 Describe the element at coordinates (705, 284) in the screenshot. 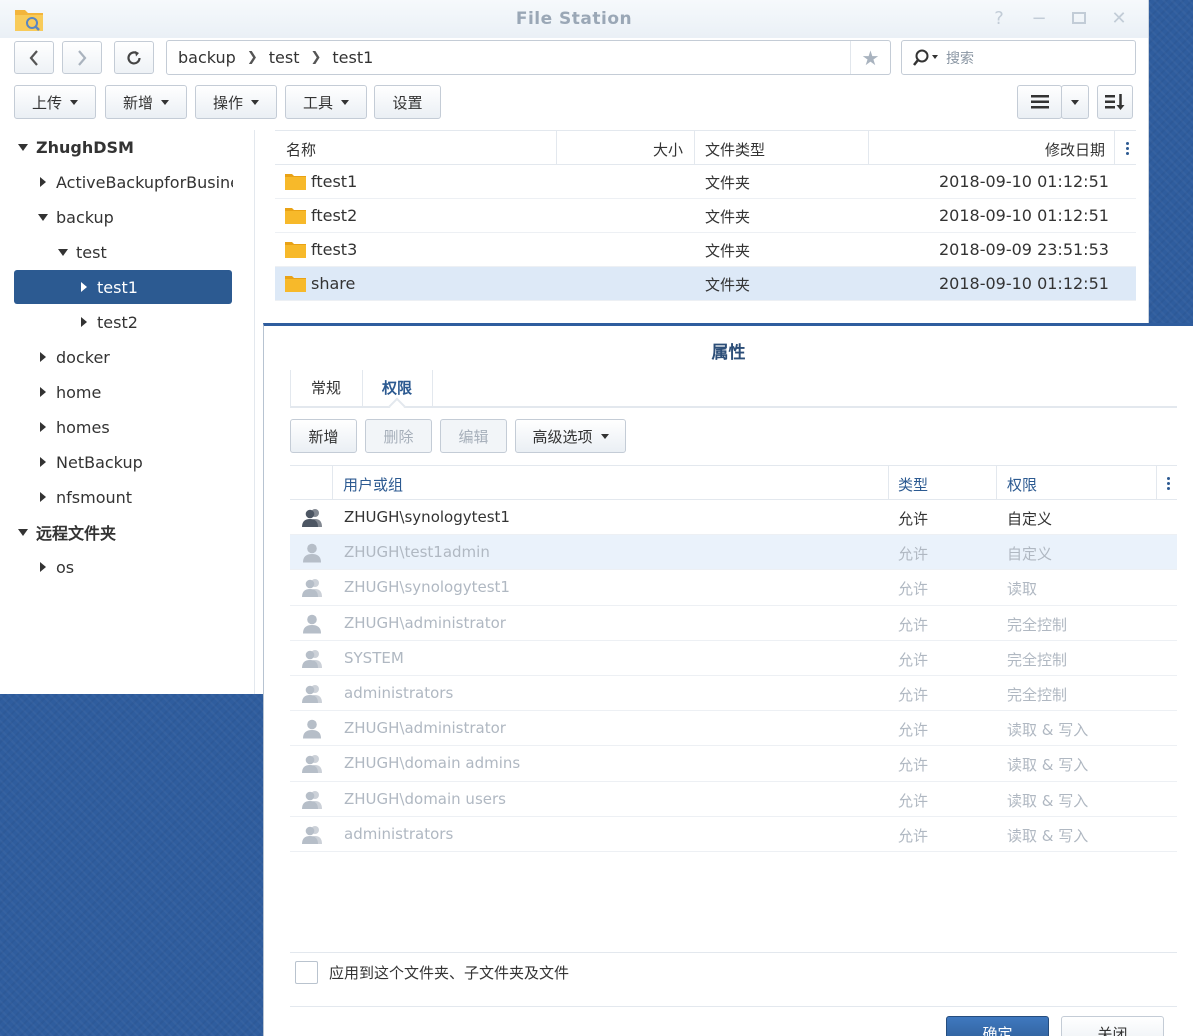

I see `file-row-selected: share 文件夹 2018-09-10 01:12:51` at that location.